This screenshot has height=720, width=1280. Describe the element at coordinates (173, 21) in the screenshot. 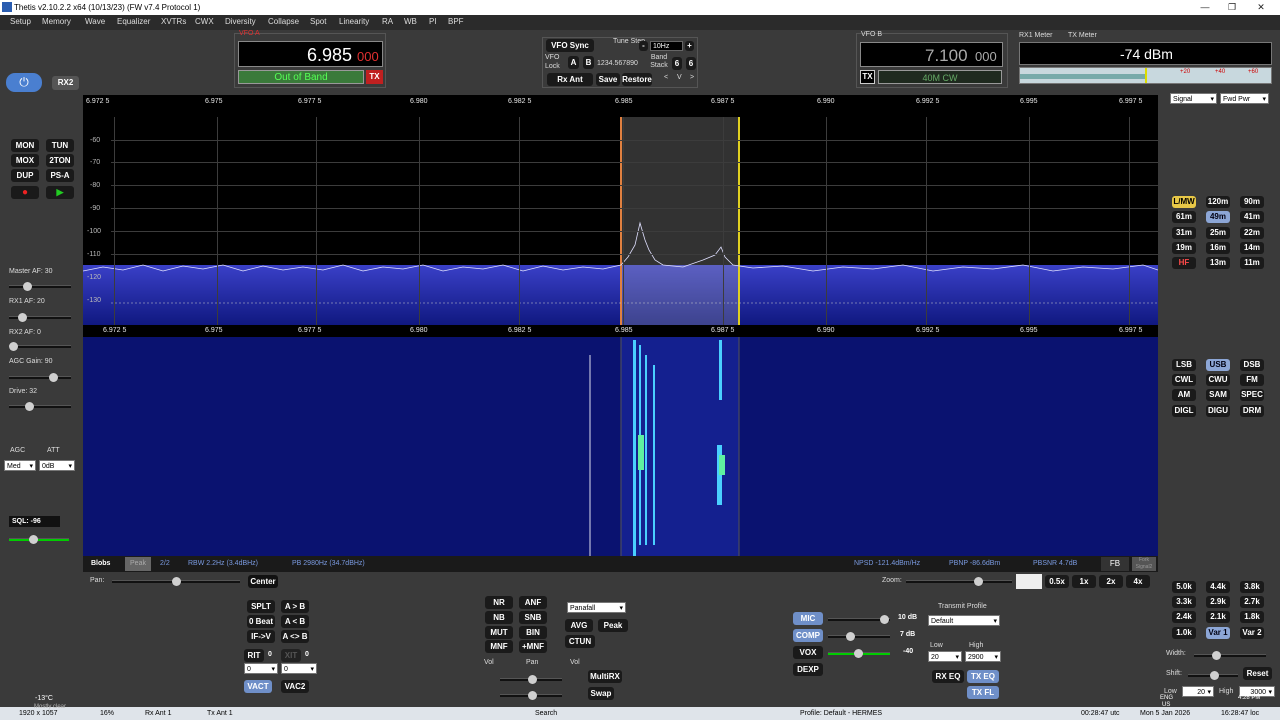

I see `menu-xvtrs: XVTRs` at that location.